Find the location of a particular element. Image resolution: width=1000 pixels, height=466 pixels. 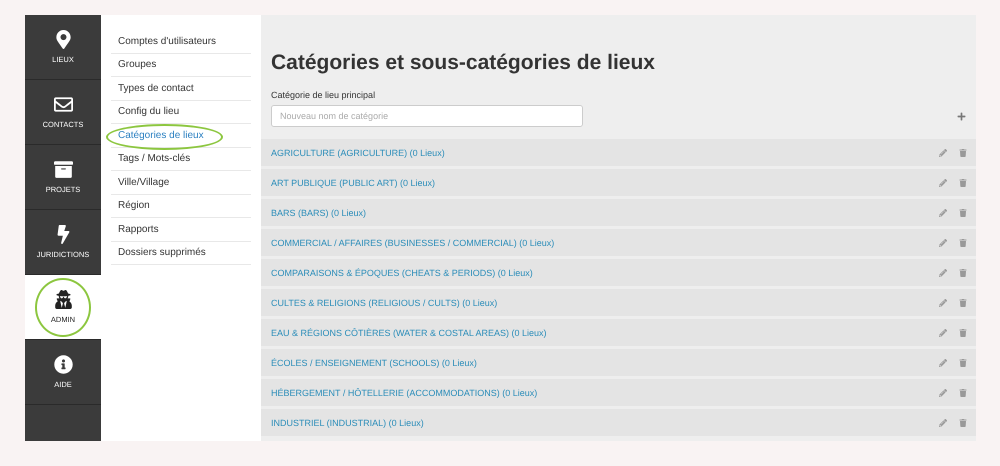

add-icon is located at coordinates (961, 116).